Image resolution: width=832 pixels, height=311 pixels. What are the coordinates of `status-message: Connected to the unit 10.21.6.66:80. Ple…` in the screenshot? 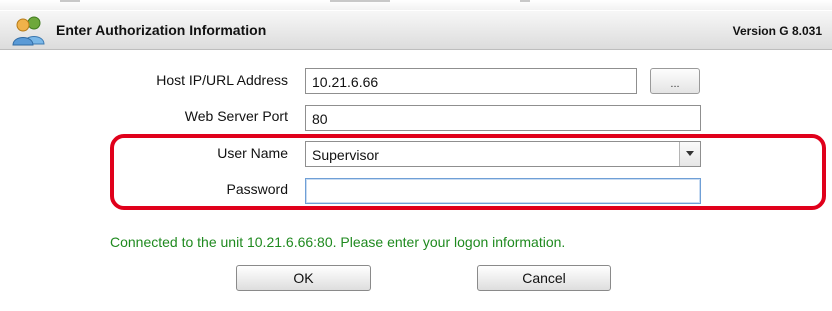 It's located at (338, 242).